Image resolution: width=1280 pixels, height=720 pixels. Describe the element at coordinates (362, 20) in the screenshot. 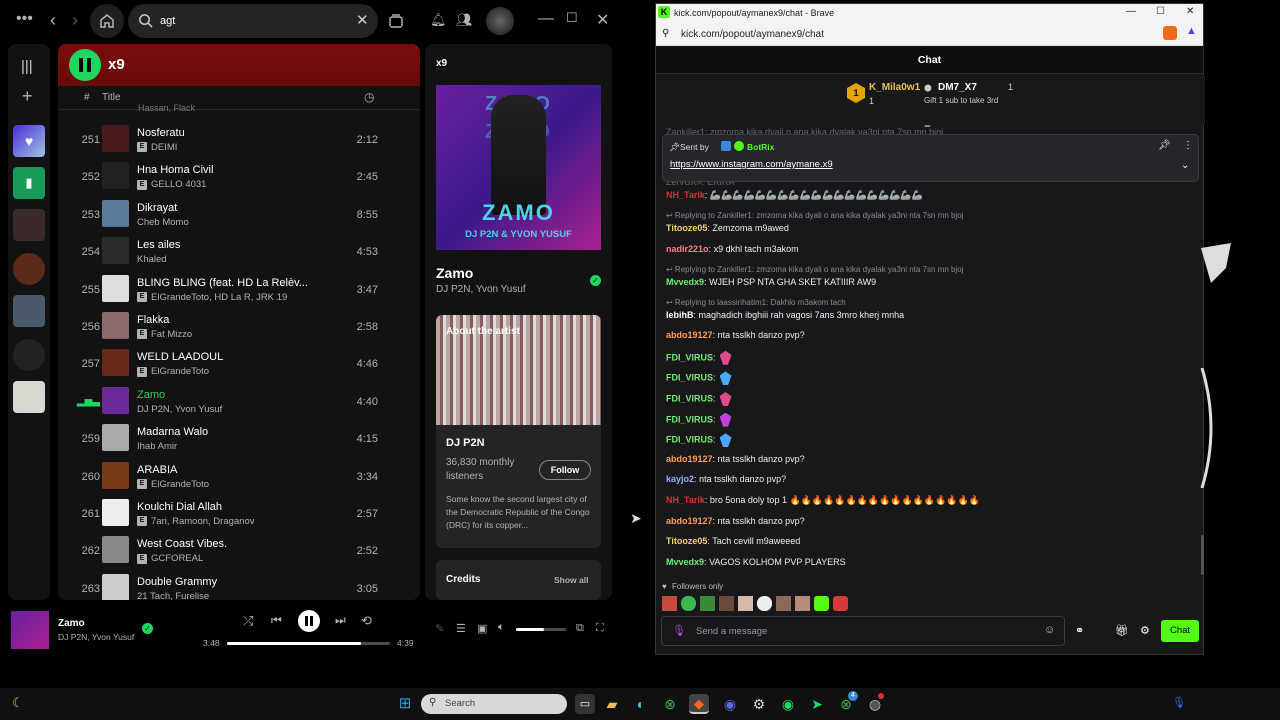

I see `clear-search-icon: ✕` at that location.